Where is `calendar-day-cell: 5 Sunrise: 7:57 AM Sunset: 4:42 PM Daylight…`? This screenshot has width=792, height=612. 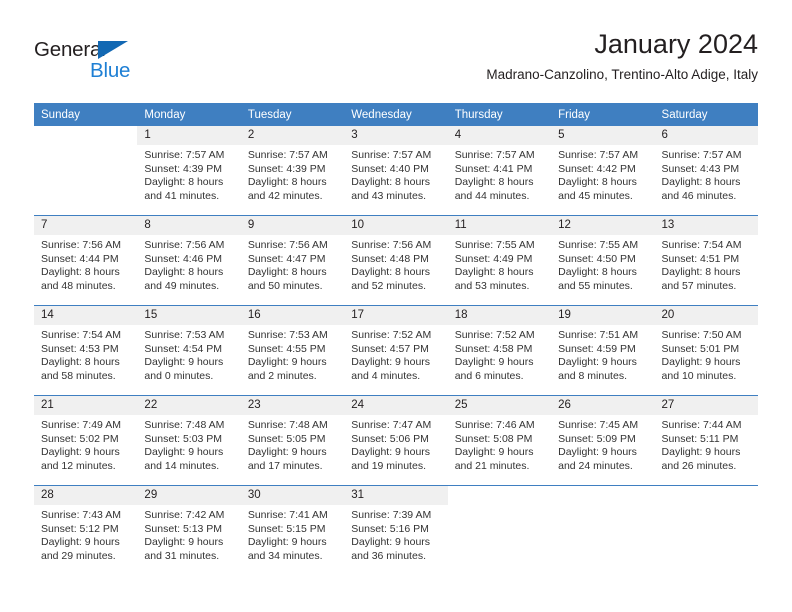 calendar-day-cell: 5 Sunrise: 7:57 AM Sunset: 4:42 PM Daylight… is located at coordinates (603, 170).